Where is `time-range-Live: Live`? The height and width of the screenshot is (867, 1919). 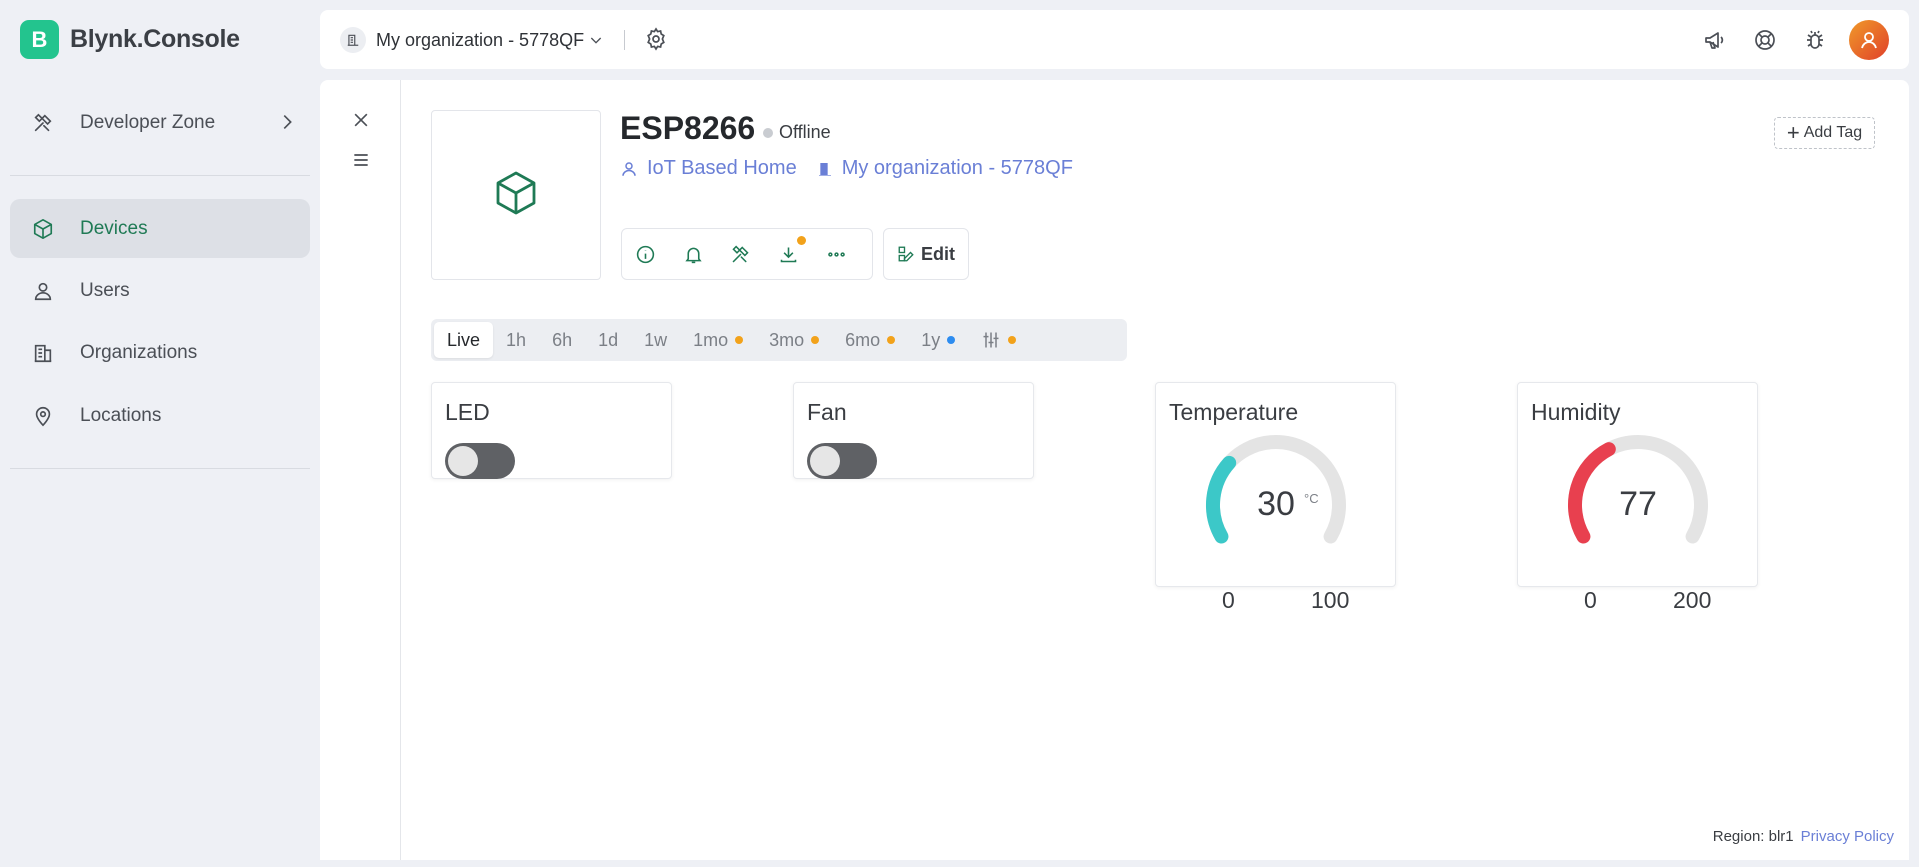 time-range-Live: Live is located at coordinates (464, 340).